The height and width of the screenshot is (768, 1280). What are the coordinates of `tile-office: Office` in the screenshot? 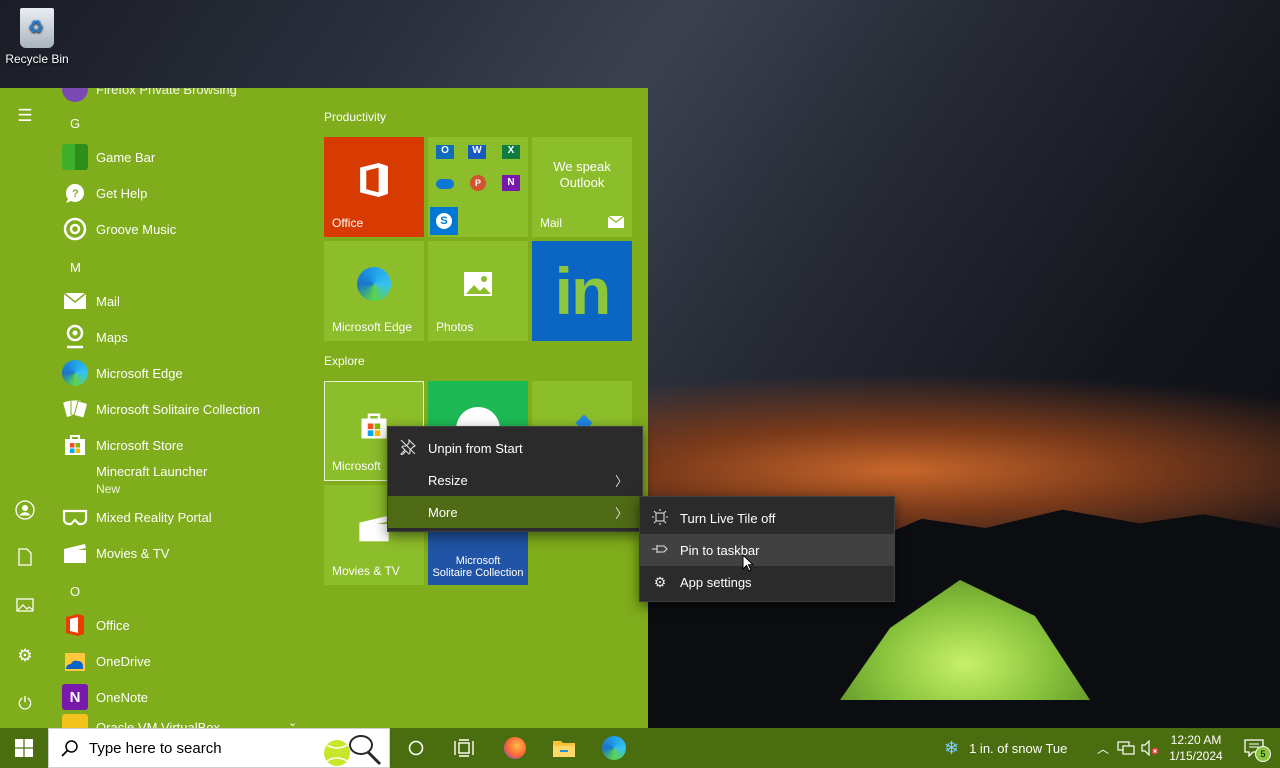 It's located at (374, 187).